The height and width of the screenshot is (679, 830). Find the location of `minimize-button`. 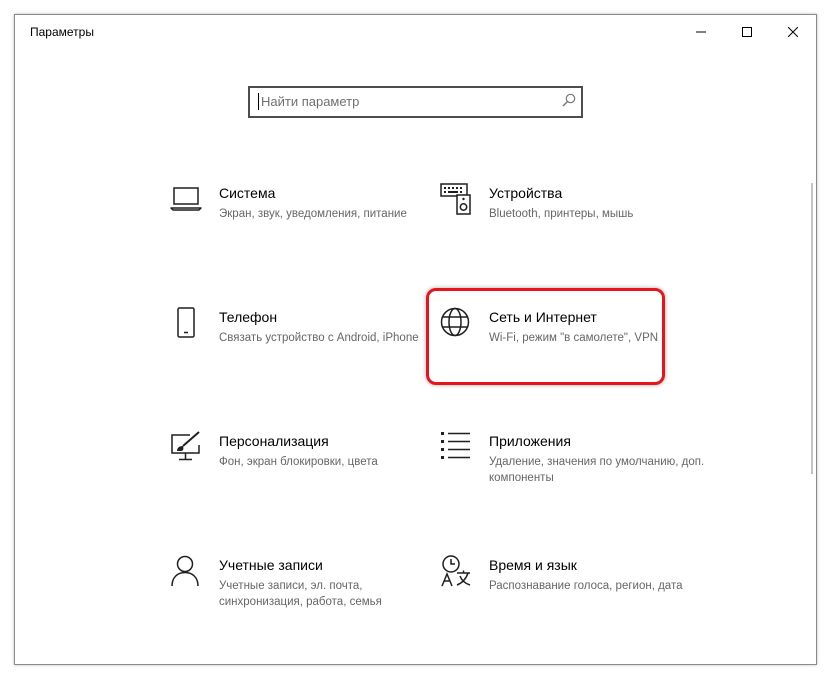

minimize-button is located at coordinates (701, 32).